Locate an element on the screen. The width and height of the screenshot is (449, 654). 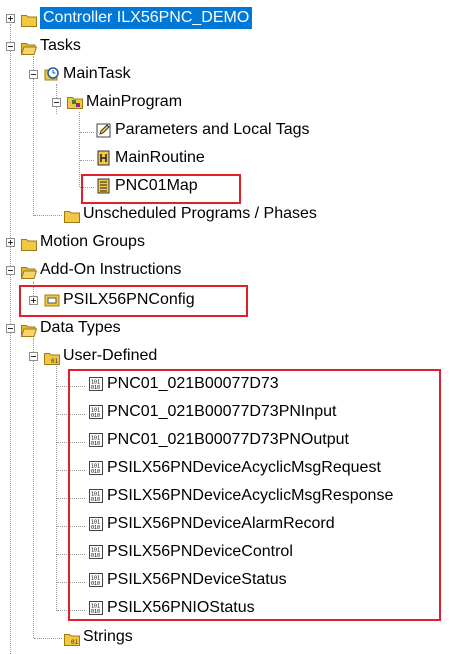
tasks-label: Tasks is located at coordinates (60, 45).